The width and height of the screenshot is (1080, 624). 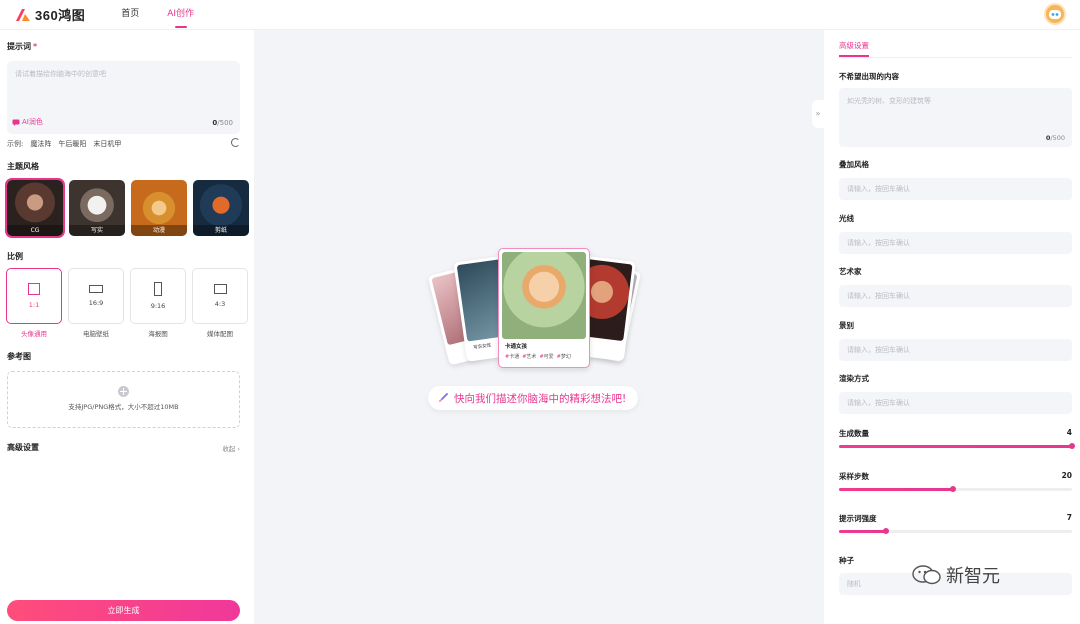 I want to click on field-label: 艺术家, so click(x=850, y=271).